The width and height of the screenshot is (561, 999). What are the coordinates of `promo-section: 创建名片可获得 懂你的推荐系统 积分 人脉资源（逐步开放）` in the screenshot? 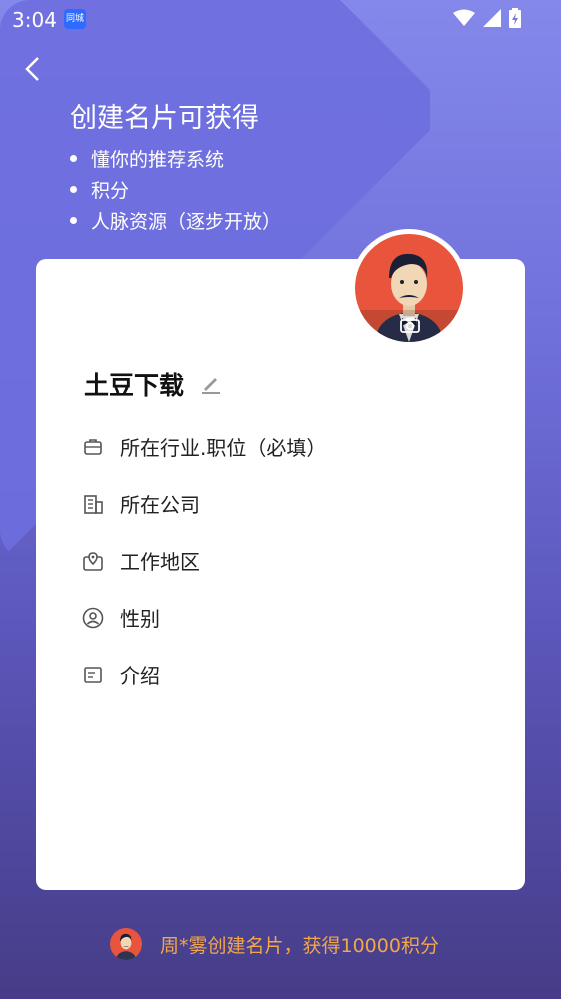 It's located at (175, 166).